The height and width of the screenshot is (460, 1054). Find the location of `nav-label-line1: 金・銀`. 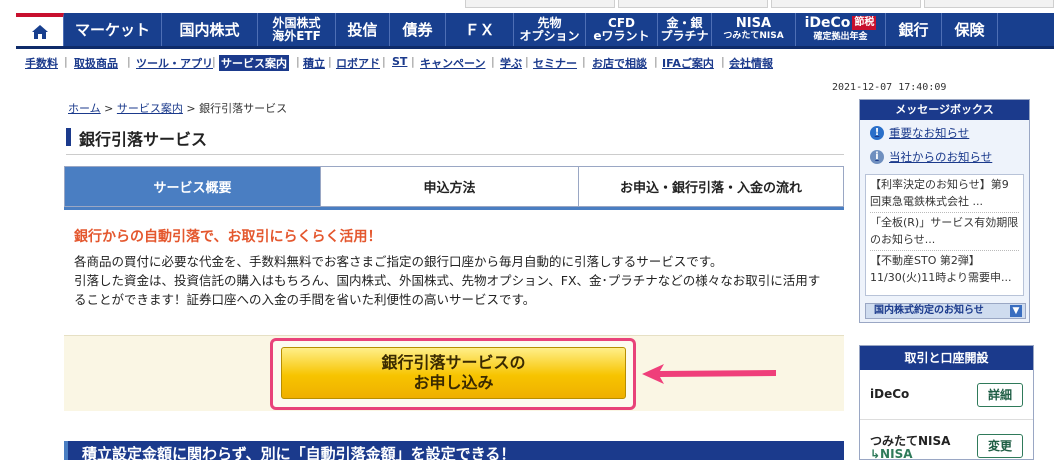

nav-label-line1: 金・銀 is located at coordinates (684, 22).